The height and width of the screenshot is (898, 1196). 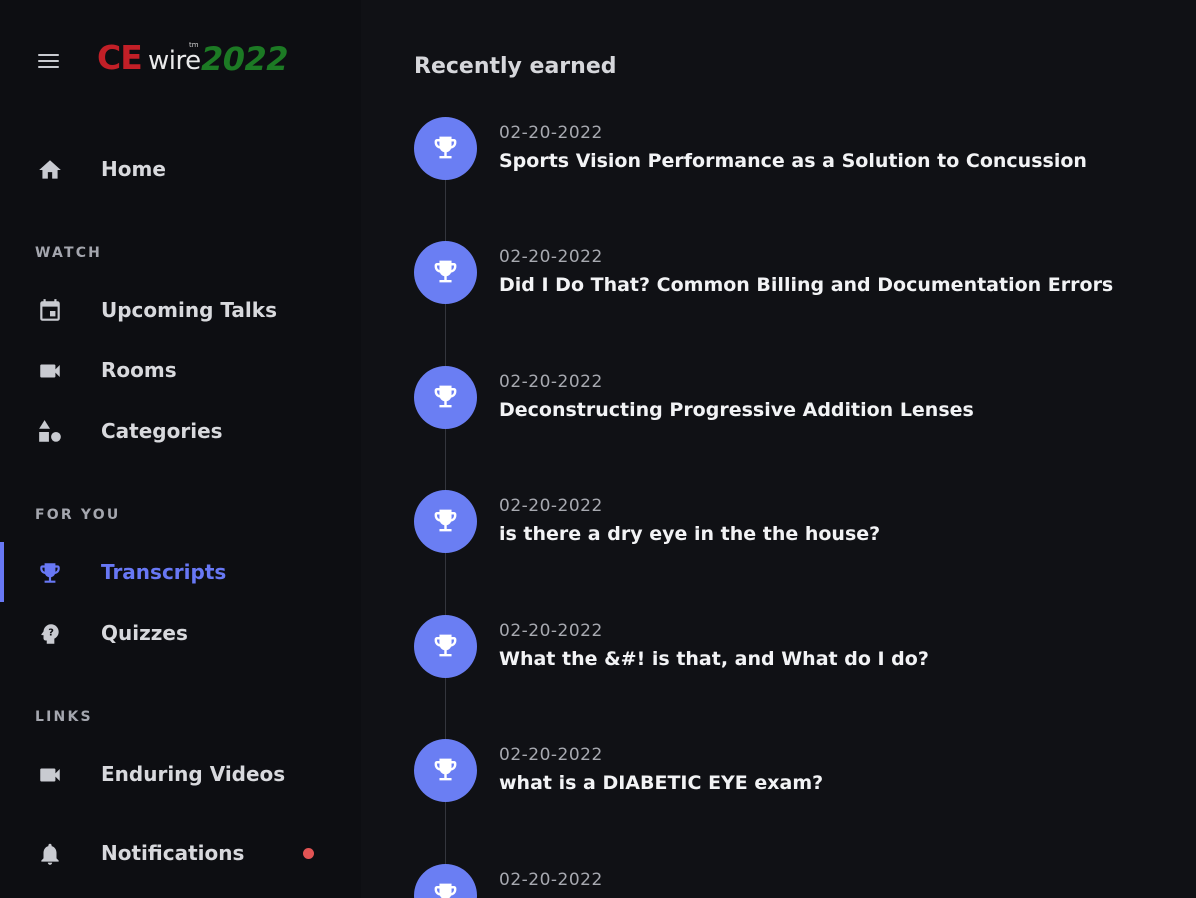 What do you see at coordinates (144, 633) in the screenshot?
I see `sidebar-item-label: Quizzes` at bounding box center [144, 633].